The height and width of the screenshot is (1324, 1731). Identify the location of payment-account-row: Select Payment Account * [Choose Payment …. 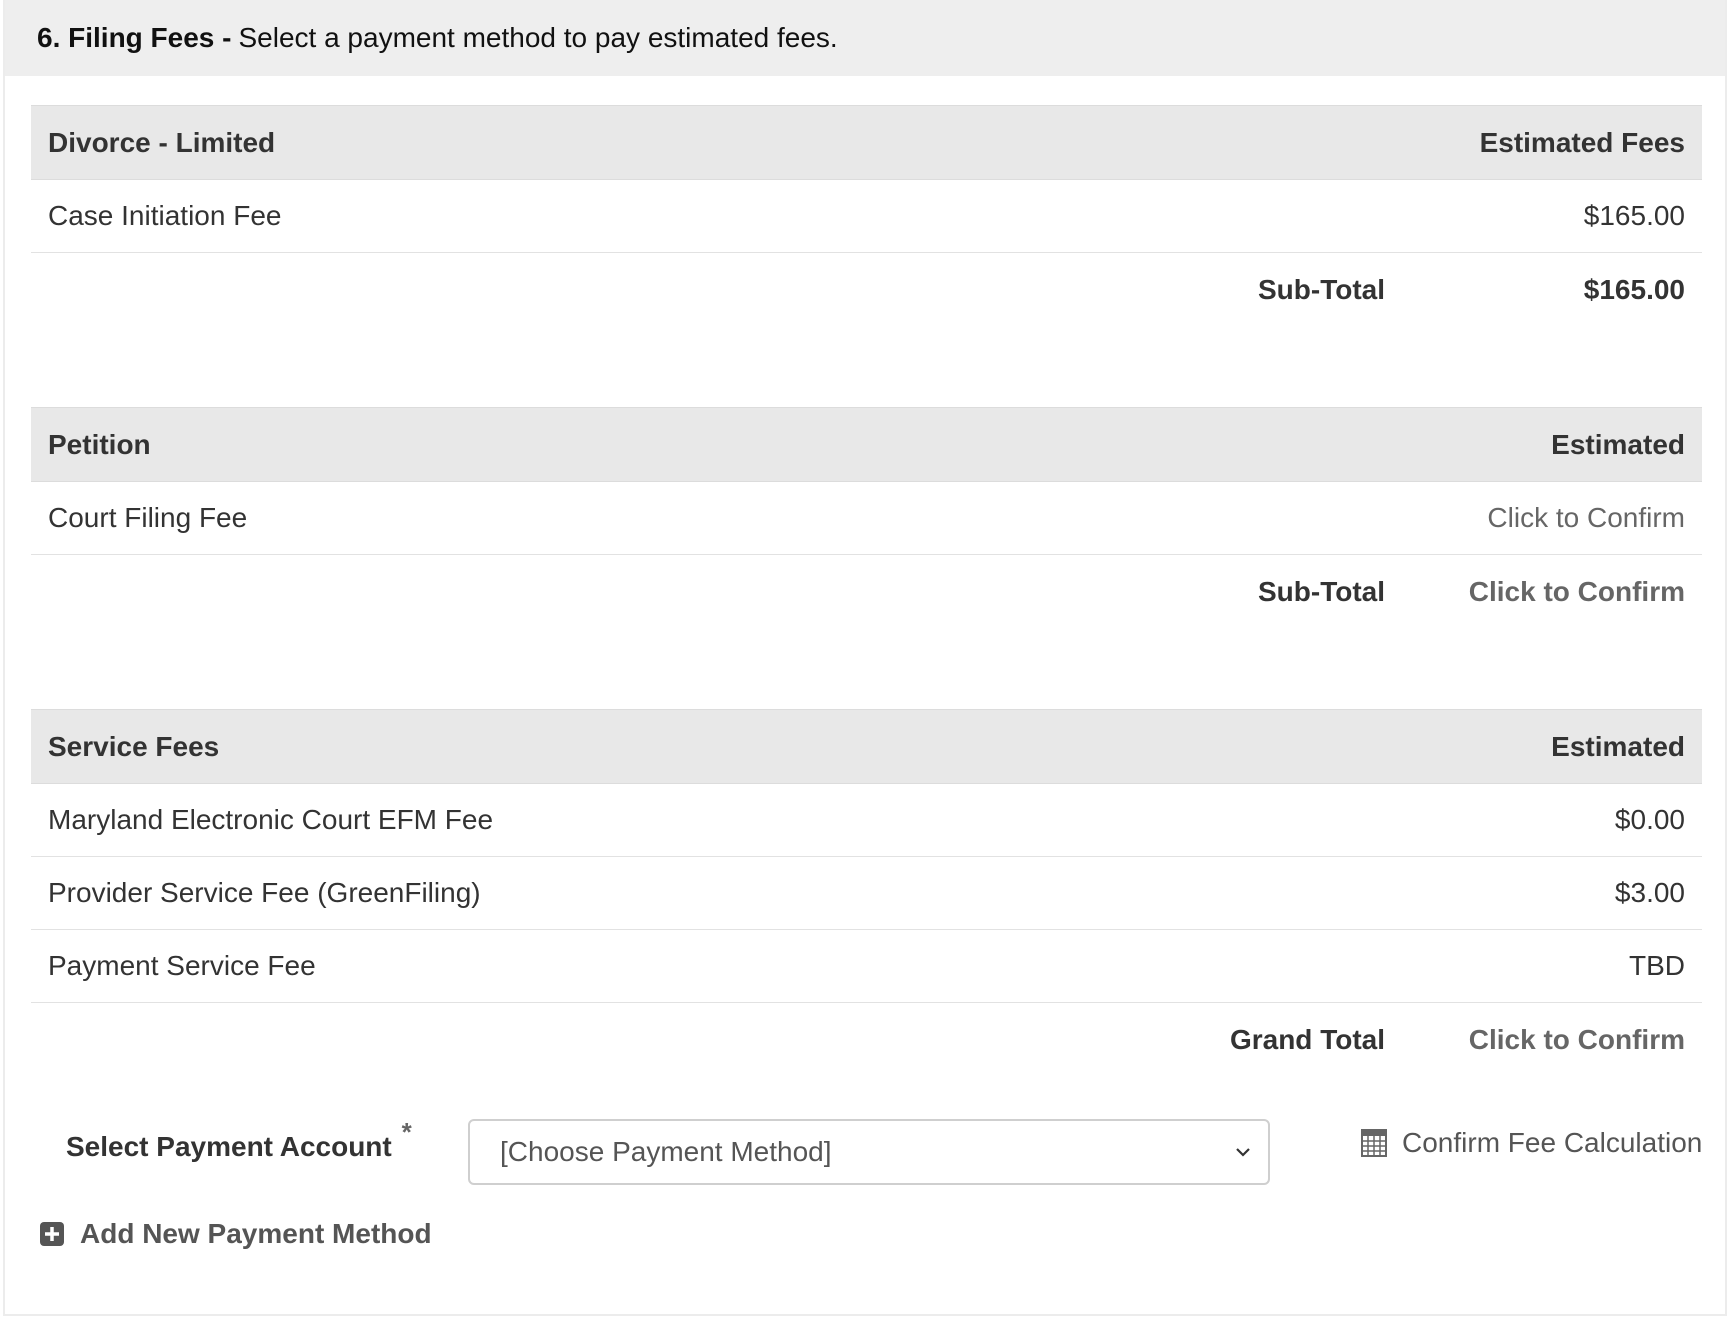
(886, 1153).